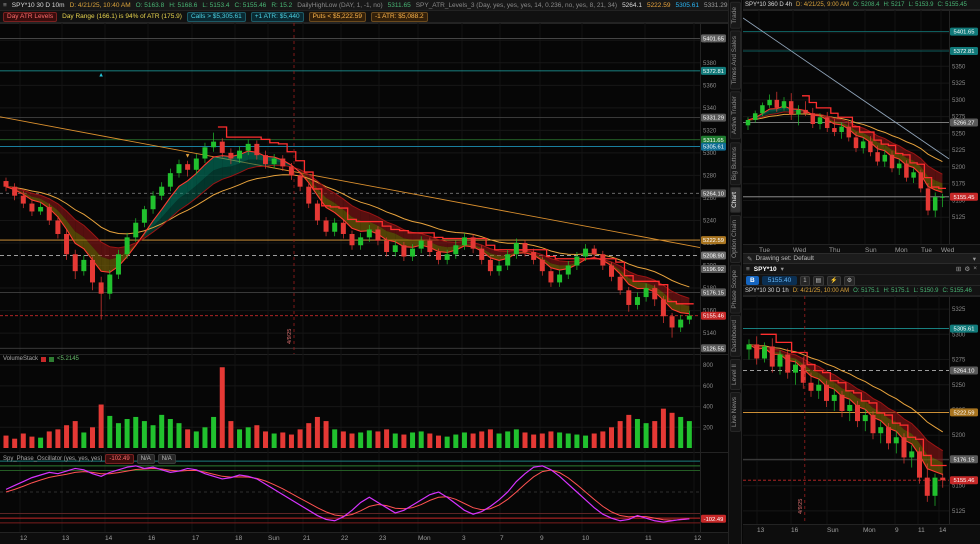  I want to click on rows-icon: ▤, so click(818, 280).